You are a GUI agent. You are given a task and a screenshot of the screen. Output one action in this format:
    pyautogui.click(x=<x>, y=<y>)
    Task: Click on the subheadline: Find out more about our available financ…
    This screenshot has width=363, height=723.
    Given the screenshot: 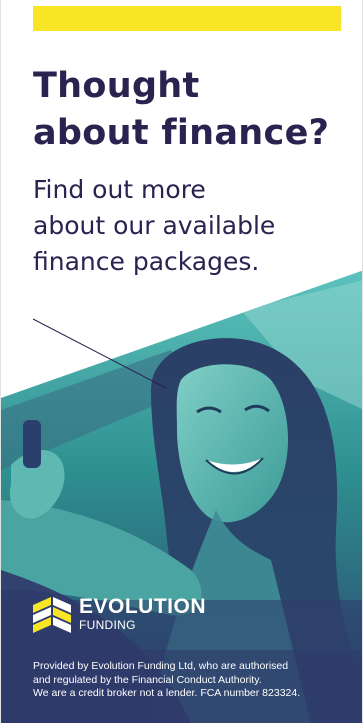 What is the action you would take?
    pyautogui.click(x=154, y=226)
    